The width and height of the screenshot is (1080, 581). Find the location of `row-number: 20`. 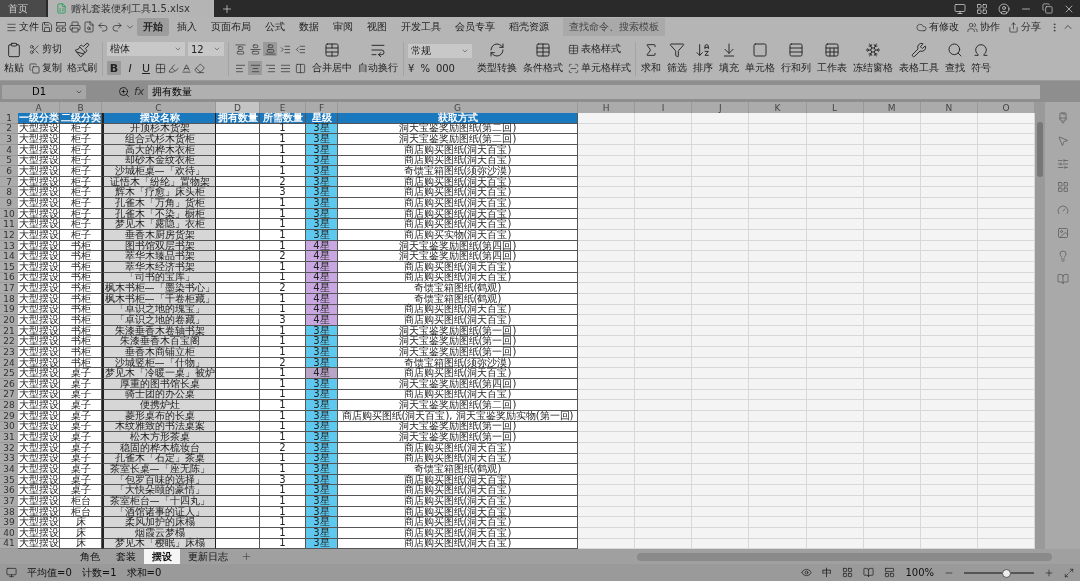

row-number: 20 is located at coordinates (9, 320).